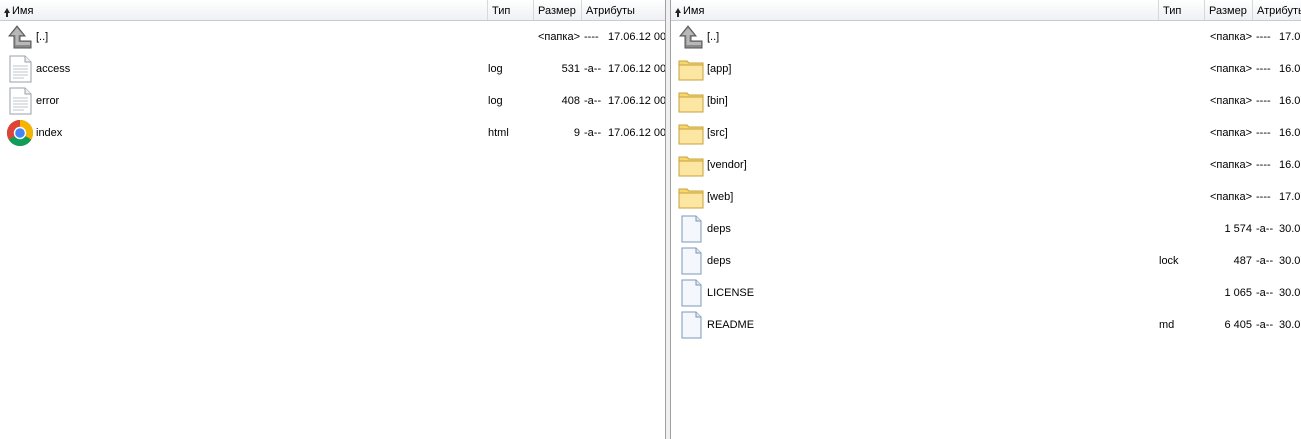 This screenshot has height=439, width=1301. Describe the element at coordinates (576, 133) in the screenshot. I see `file-size: 9` at that location.